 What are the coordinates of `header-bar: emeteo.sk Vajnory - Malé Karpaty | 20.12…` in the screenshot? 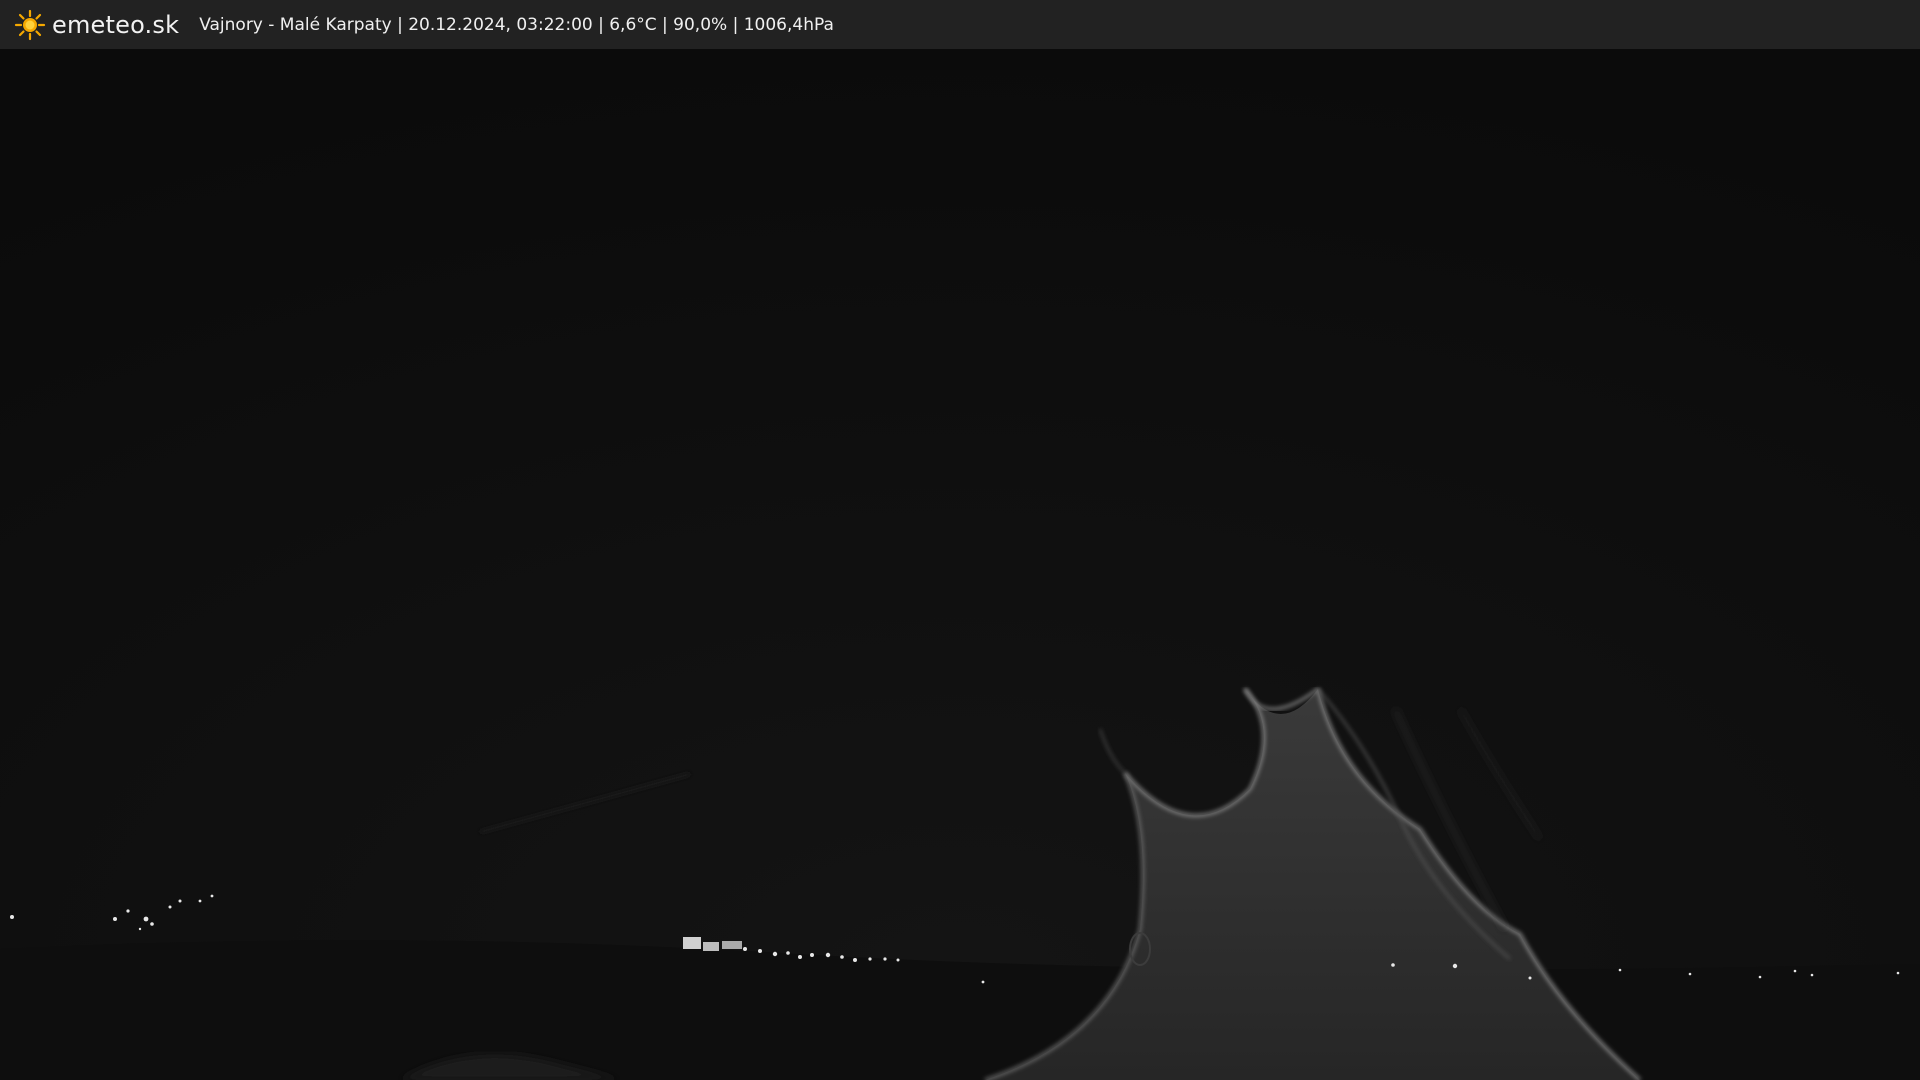 It's located at (960, 24).